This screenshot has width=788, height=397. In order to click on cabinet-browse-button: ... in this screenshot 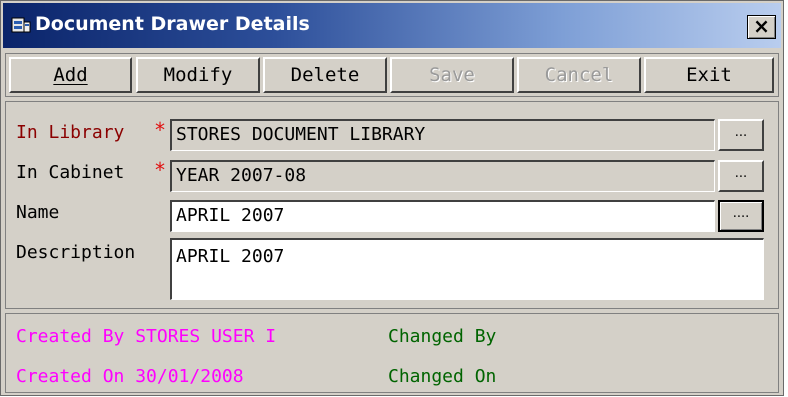, I will do `click(741, 176)`.